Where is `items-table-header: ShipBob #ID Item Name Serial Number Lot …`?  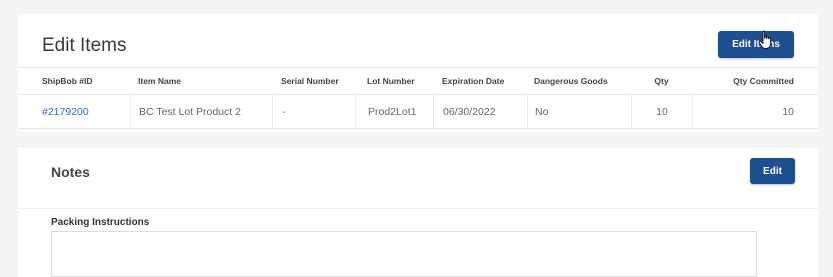
items-table-header: ShipBob #ID Item Name Serial Number Lot … is located at coordinates (418, 81).